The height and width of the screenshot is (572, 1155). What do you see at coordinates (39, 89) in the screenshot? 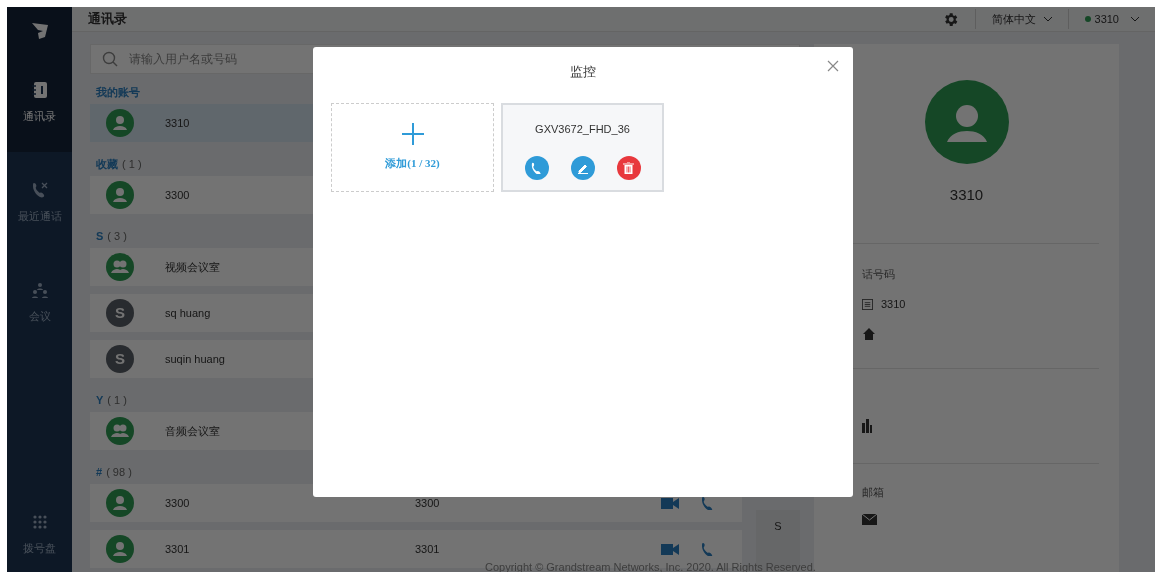
I see `address-book-icon` at bounding box center [39, 89].